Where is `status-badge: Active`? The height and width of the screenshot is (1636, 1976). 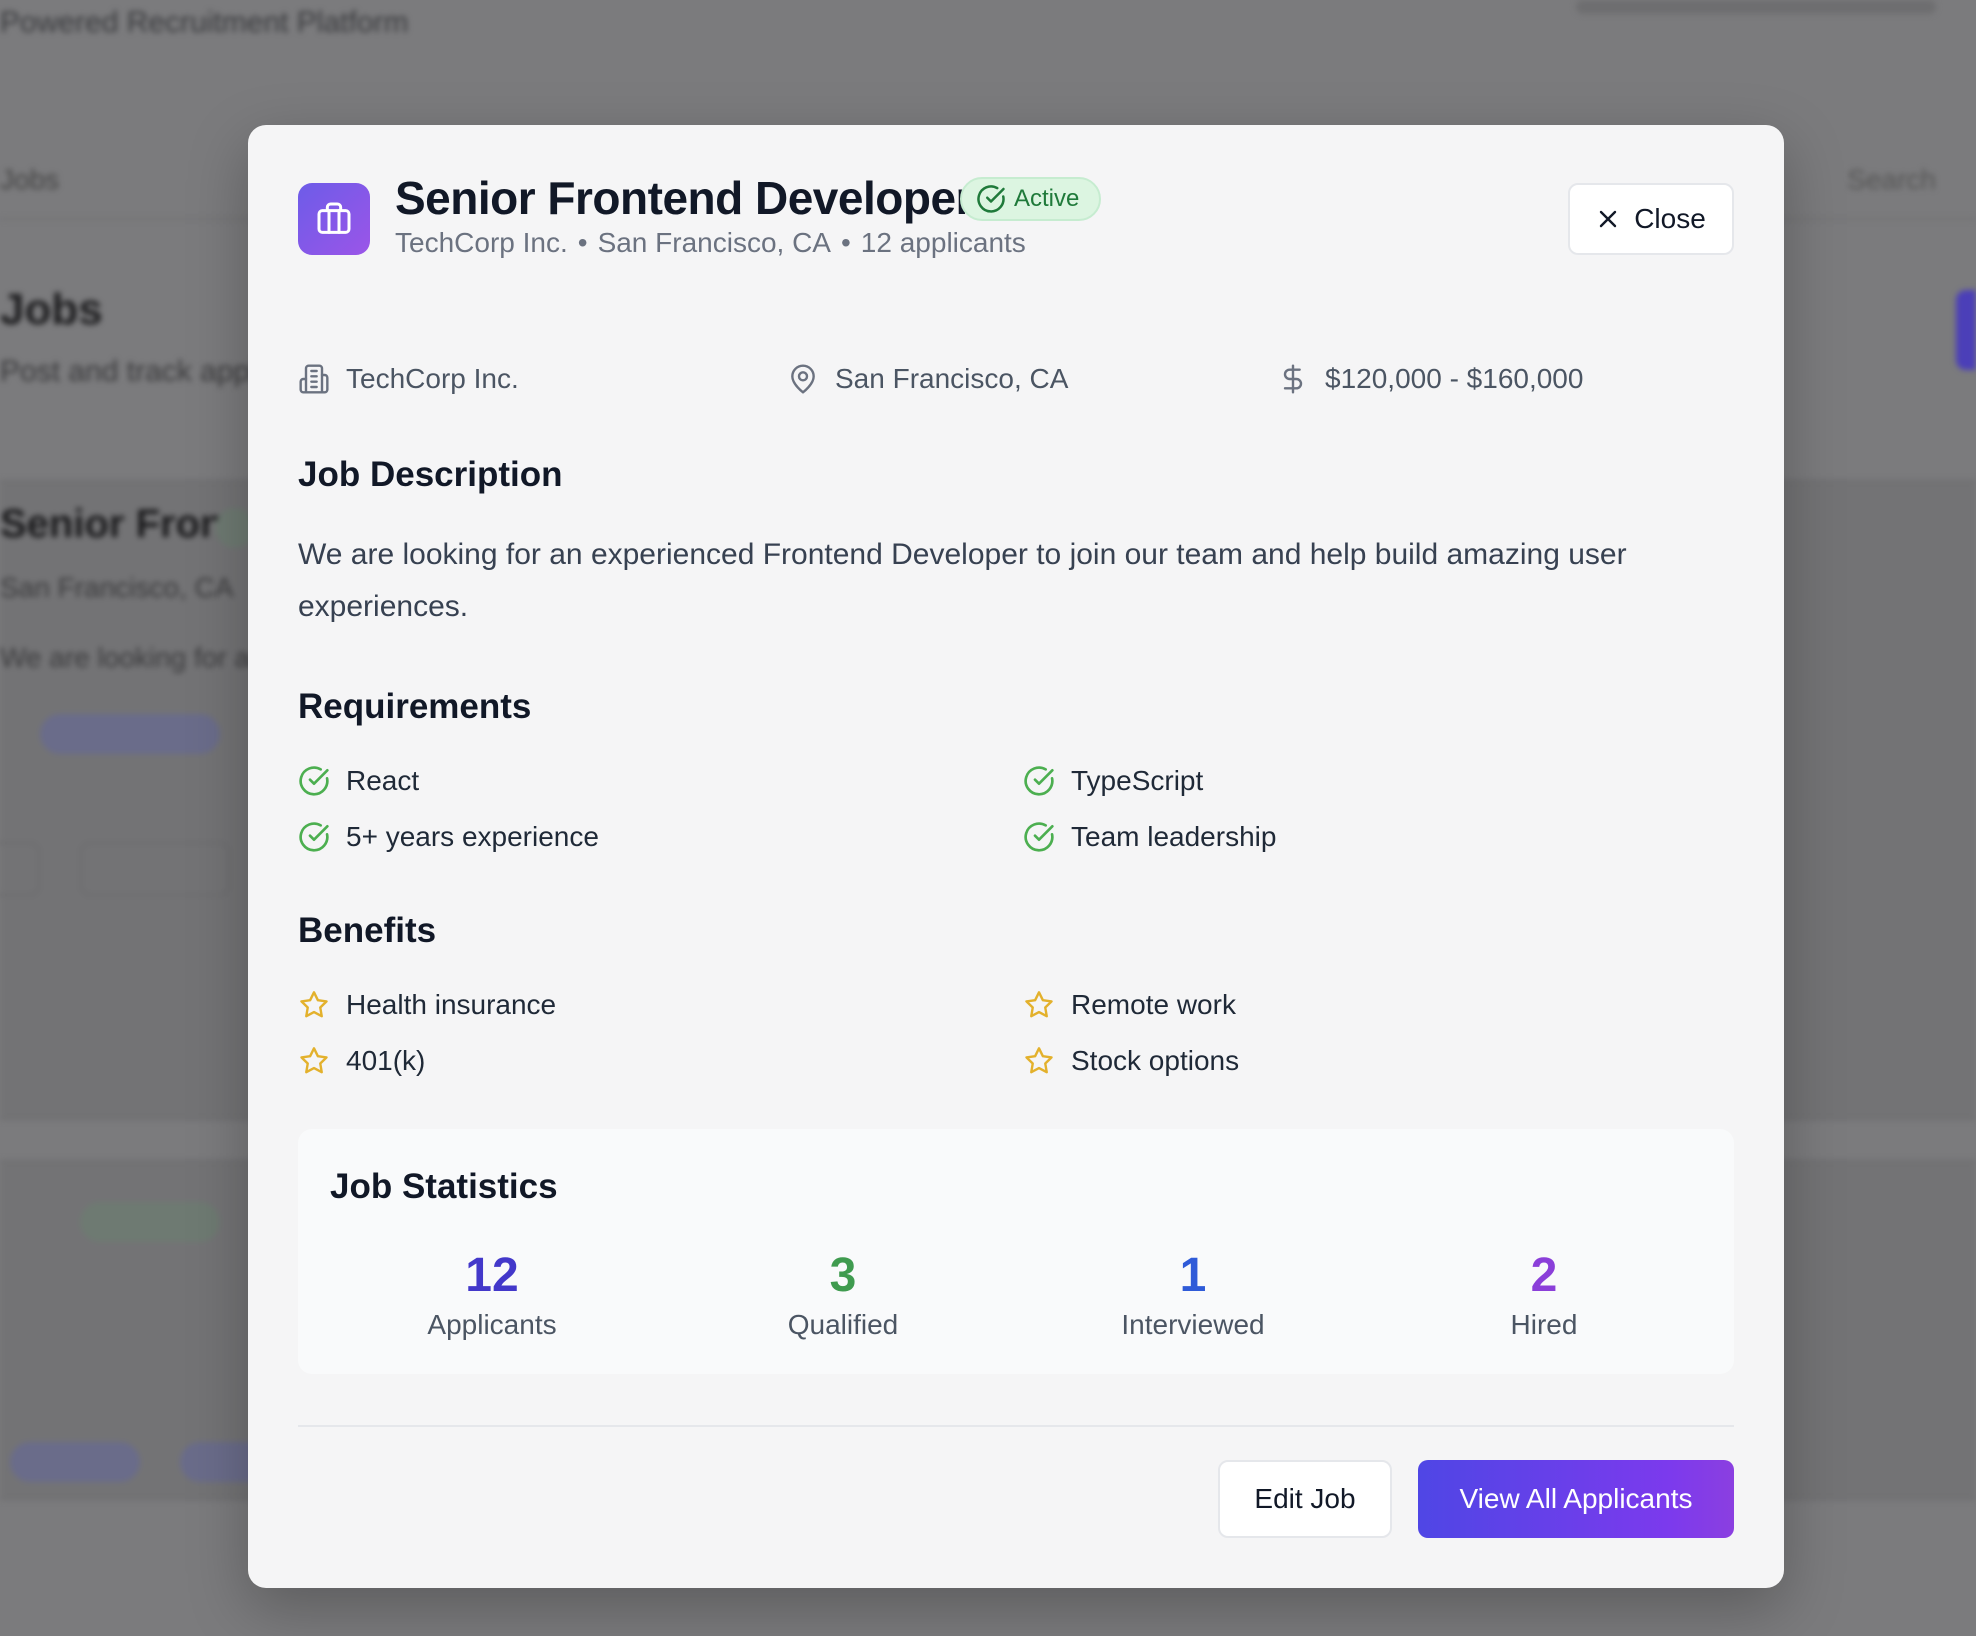 status-badge: Active is located at coordinates (1031, 199).